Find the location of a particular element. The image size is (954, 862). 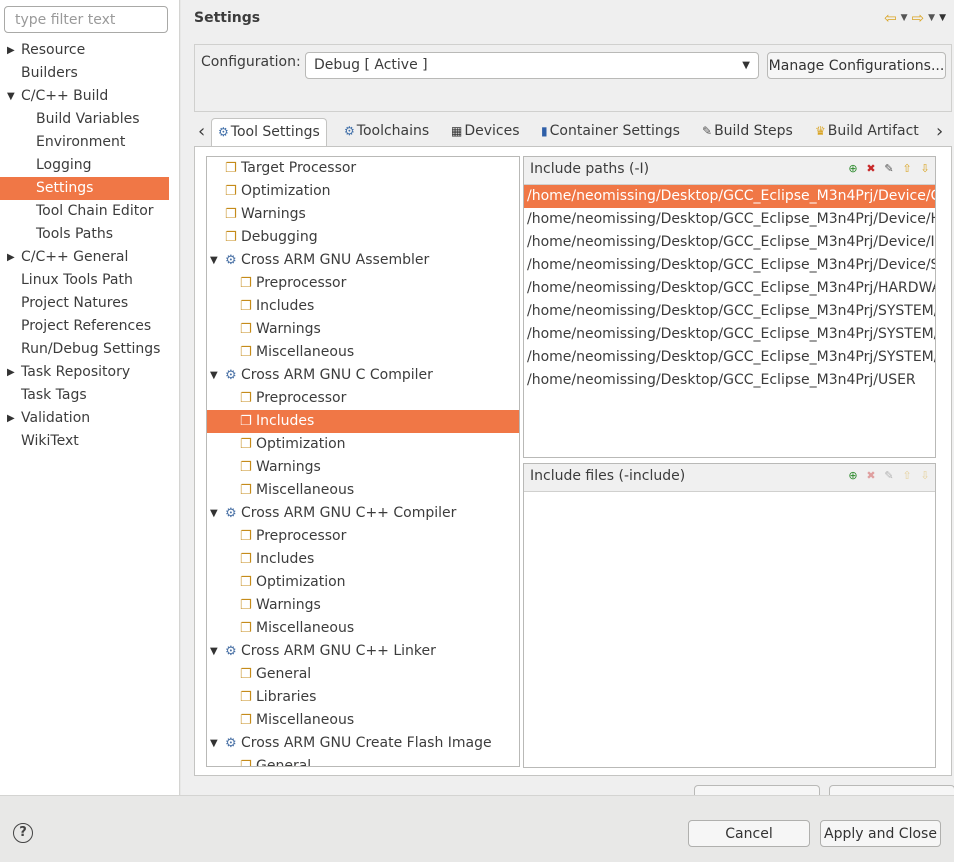

tree-item: ❐ Target Processor is located at coordinates (363, 168).